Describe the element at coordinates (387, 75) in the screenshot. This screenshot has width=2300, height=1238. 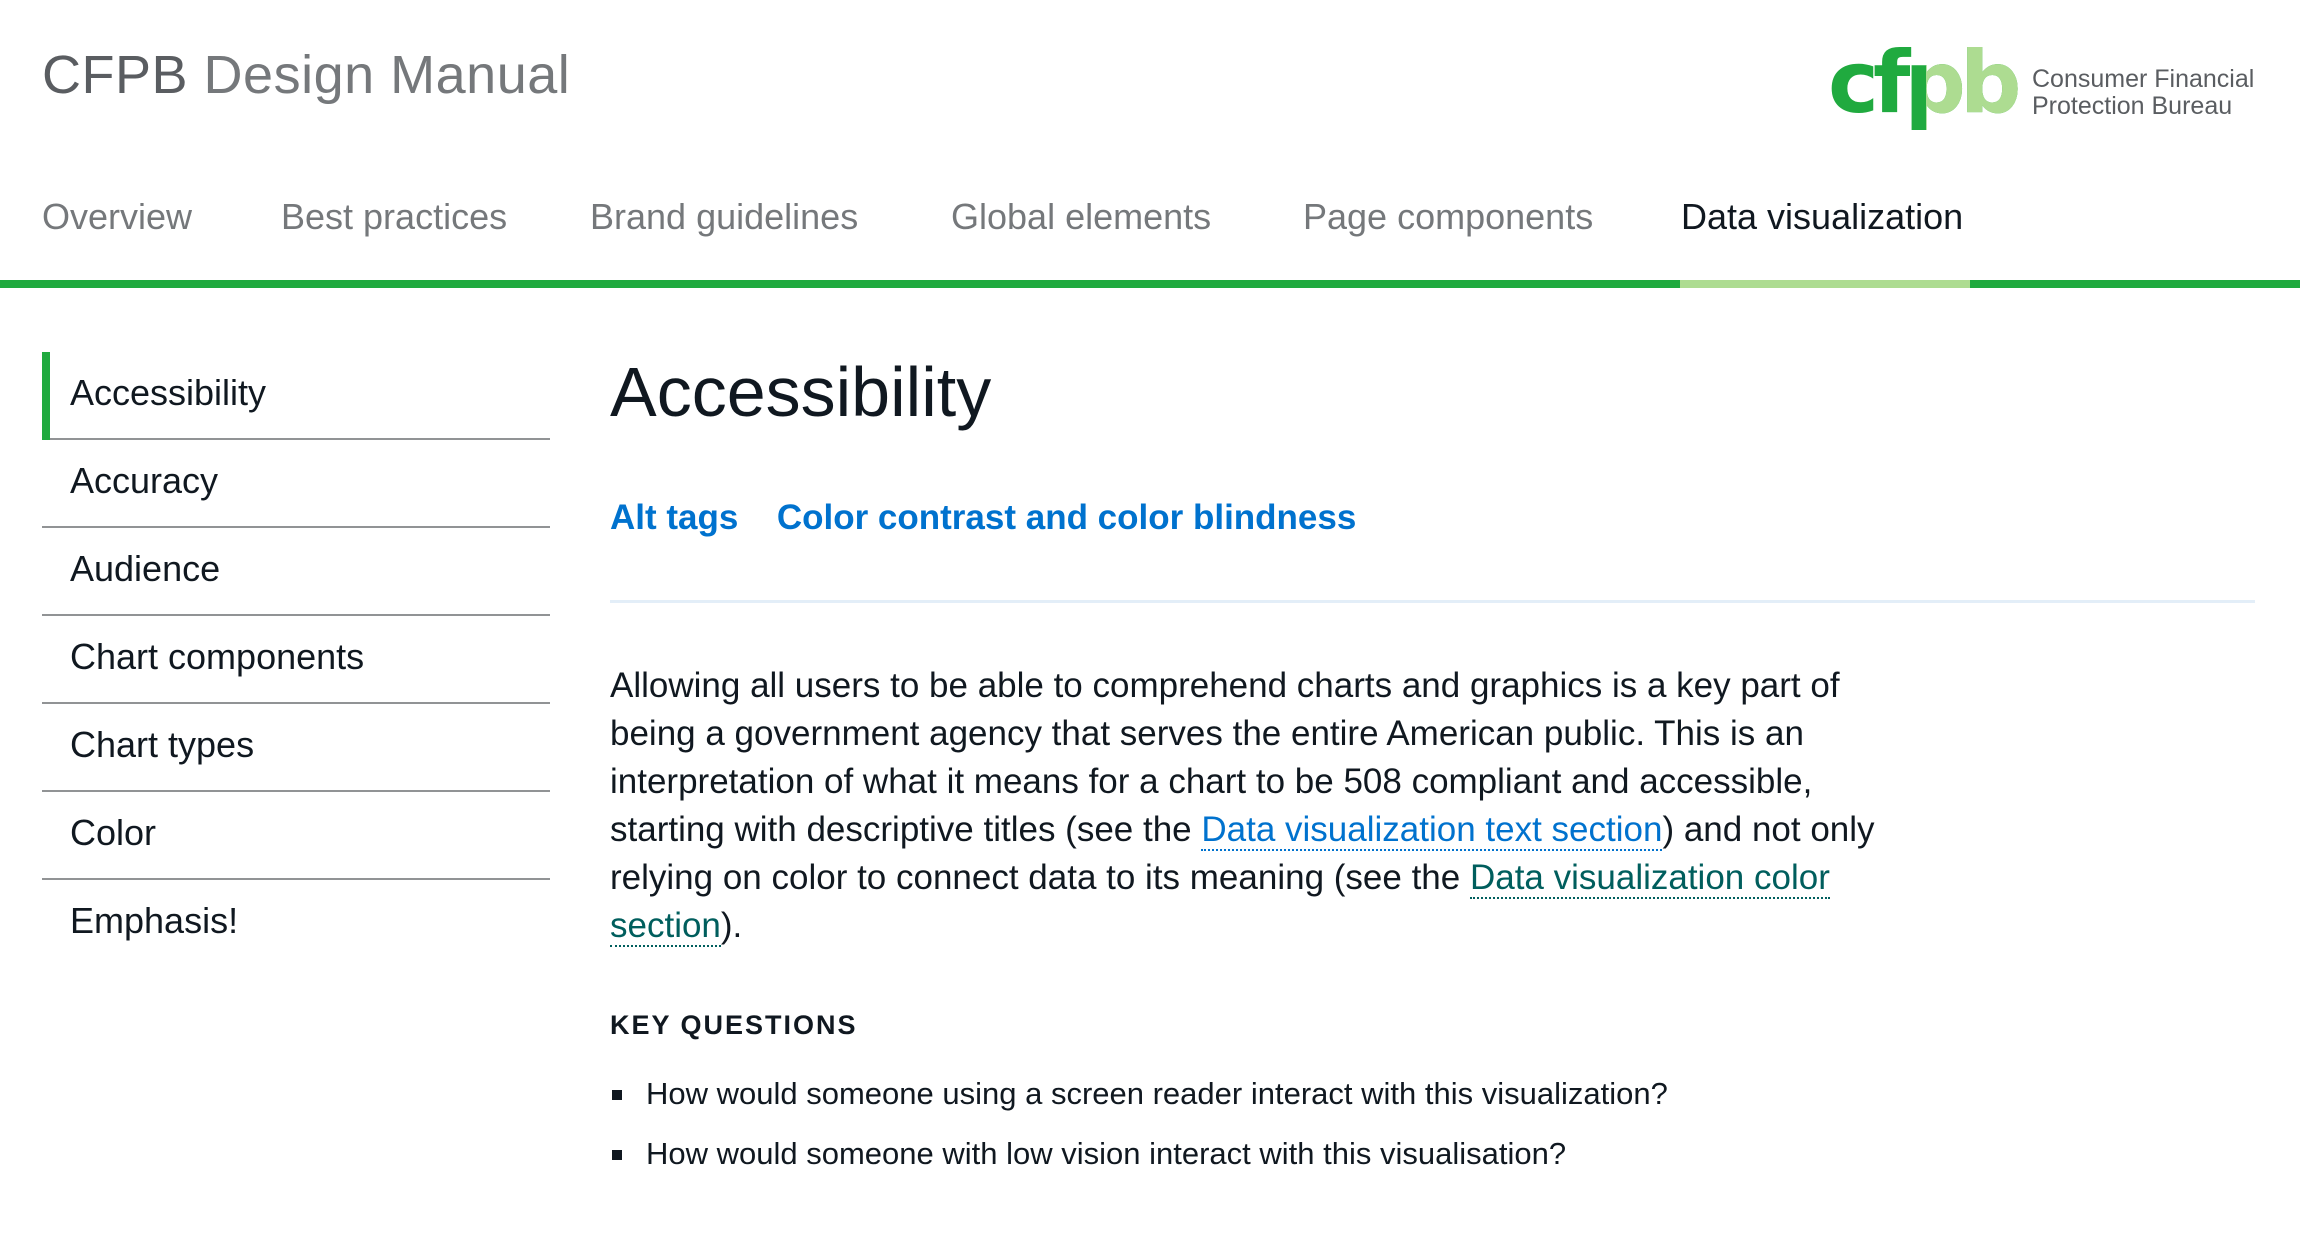
I see `site-title-light: Design Manual` at that location.